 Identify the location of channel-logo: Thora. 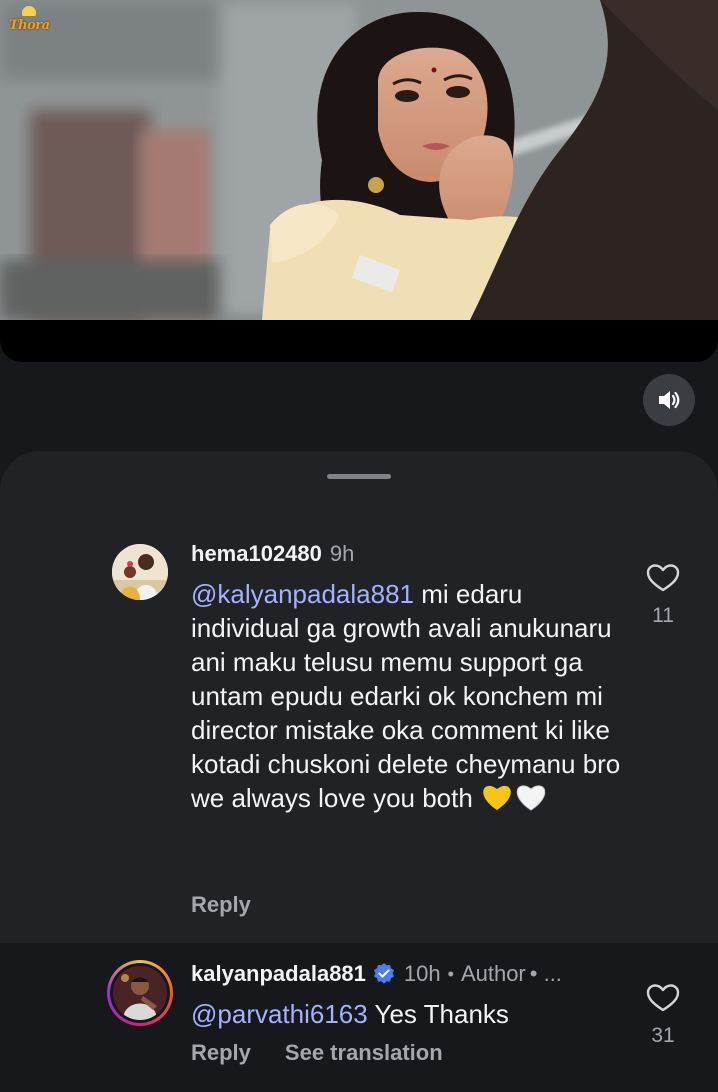
(29, 23).